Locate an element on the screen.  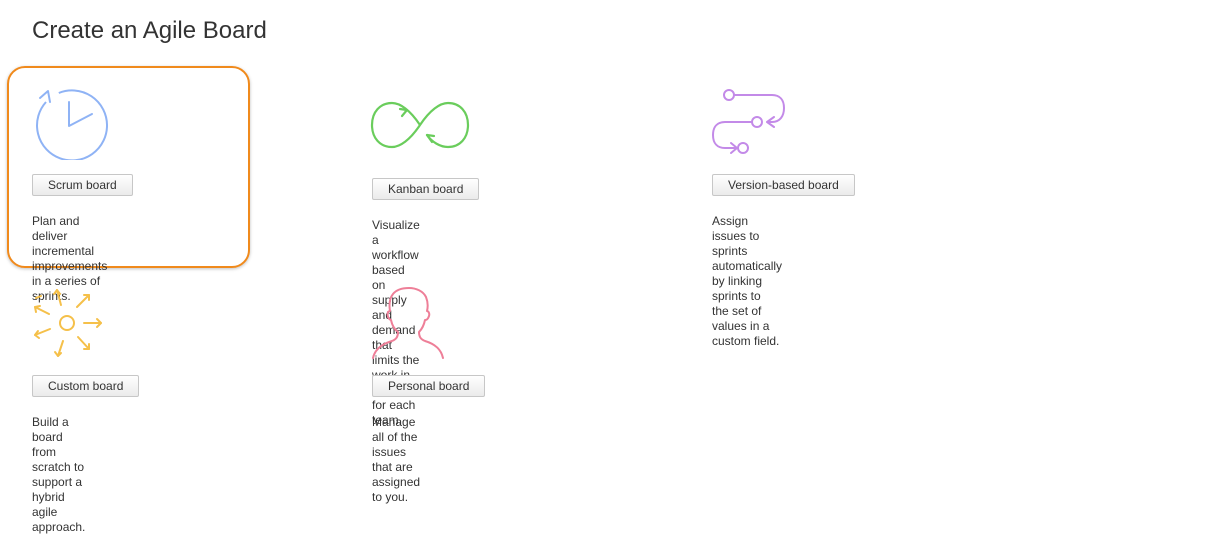
sun-arrows-icon is located at coordinates (68, 323).